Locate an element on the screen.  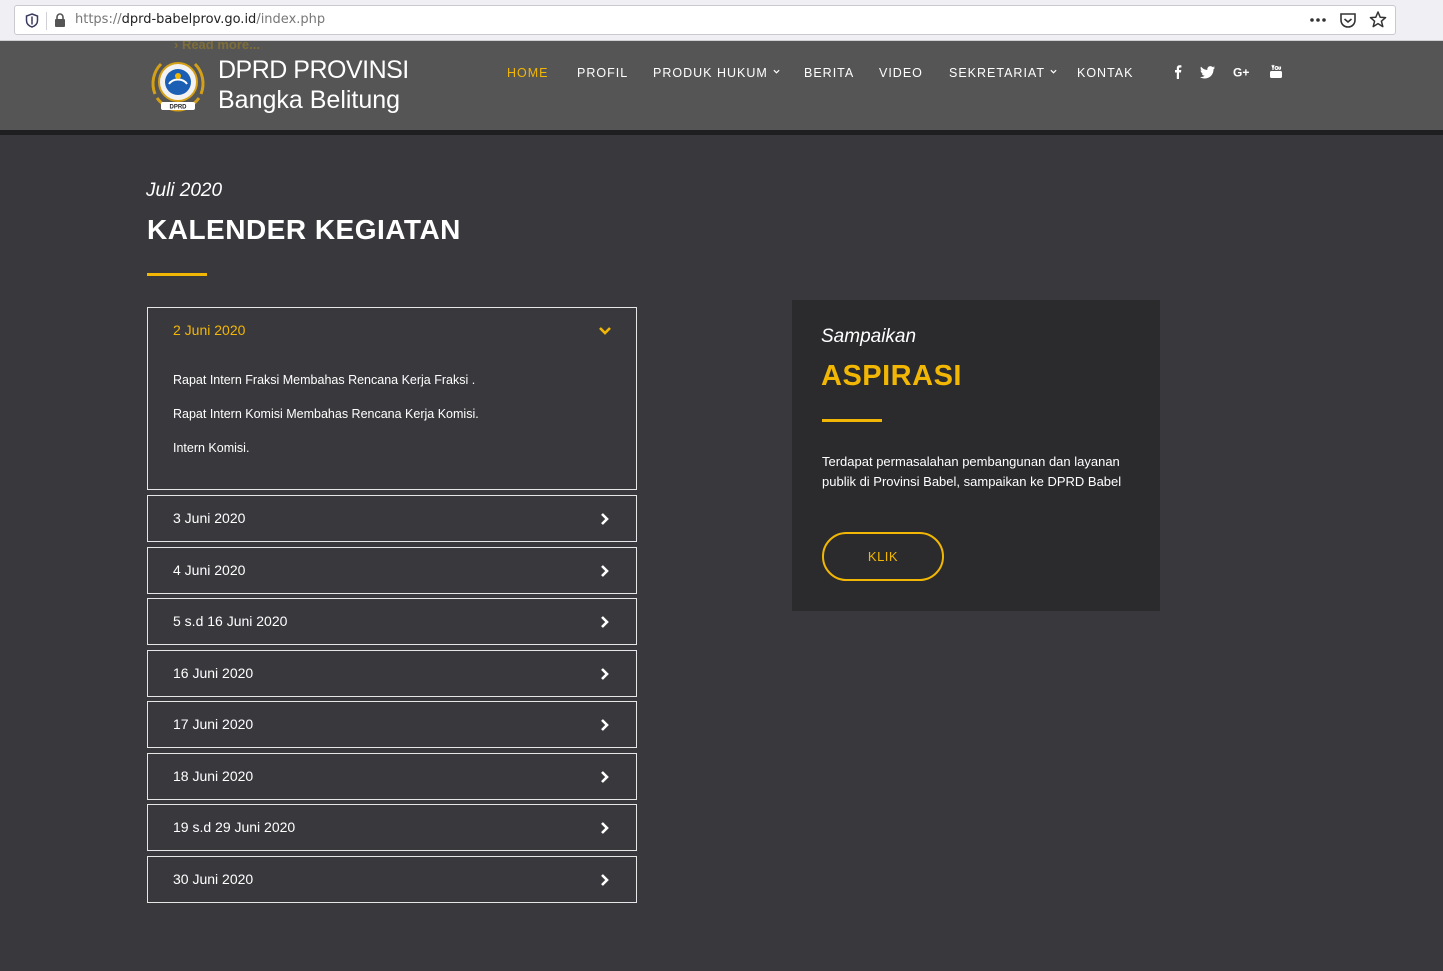
accordion-item: 5 s.d 16 Juni 2020 is located at coordinates (392, 621).